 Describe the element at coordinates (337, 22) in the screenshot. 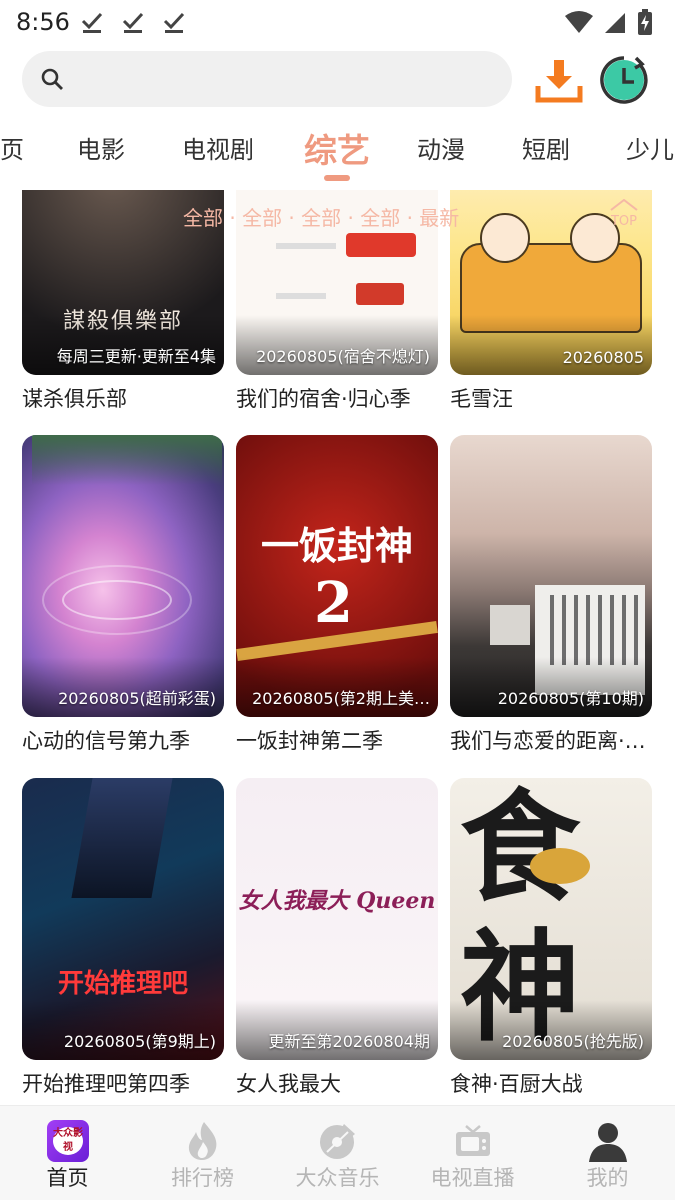

I see `status-bar: 8:56` at that location.